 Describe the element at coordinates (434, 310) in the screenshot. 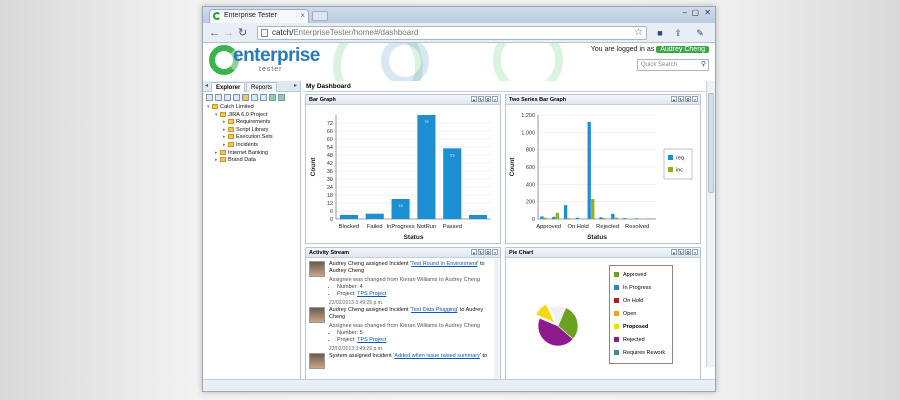

I see `incident-link: Test Data Plugging` at that location.